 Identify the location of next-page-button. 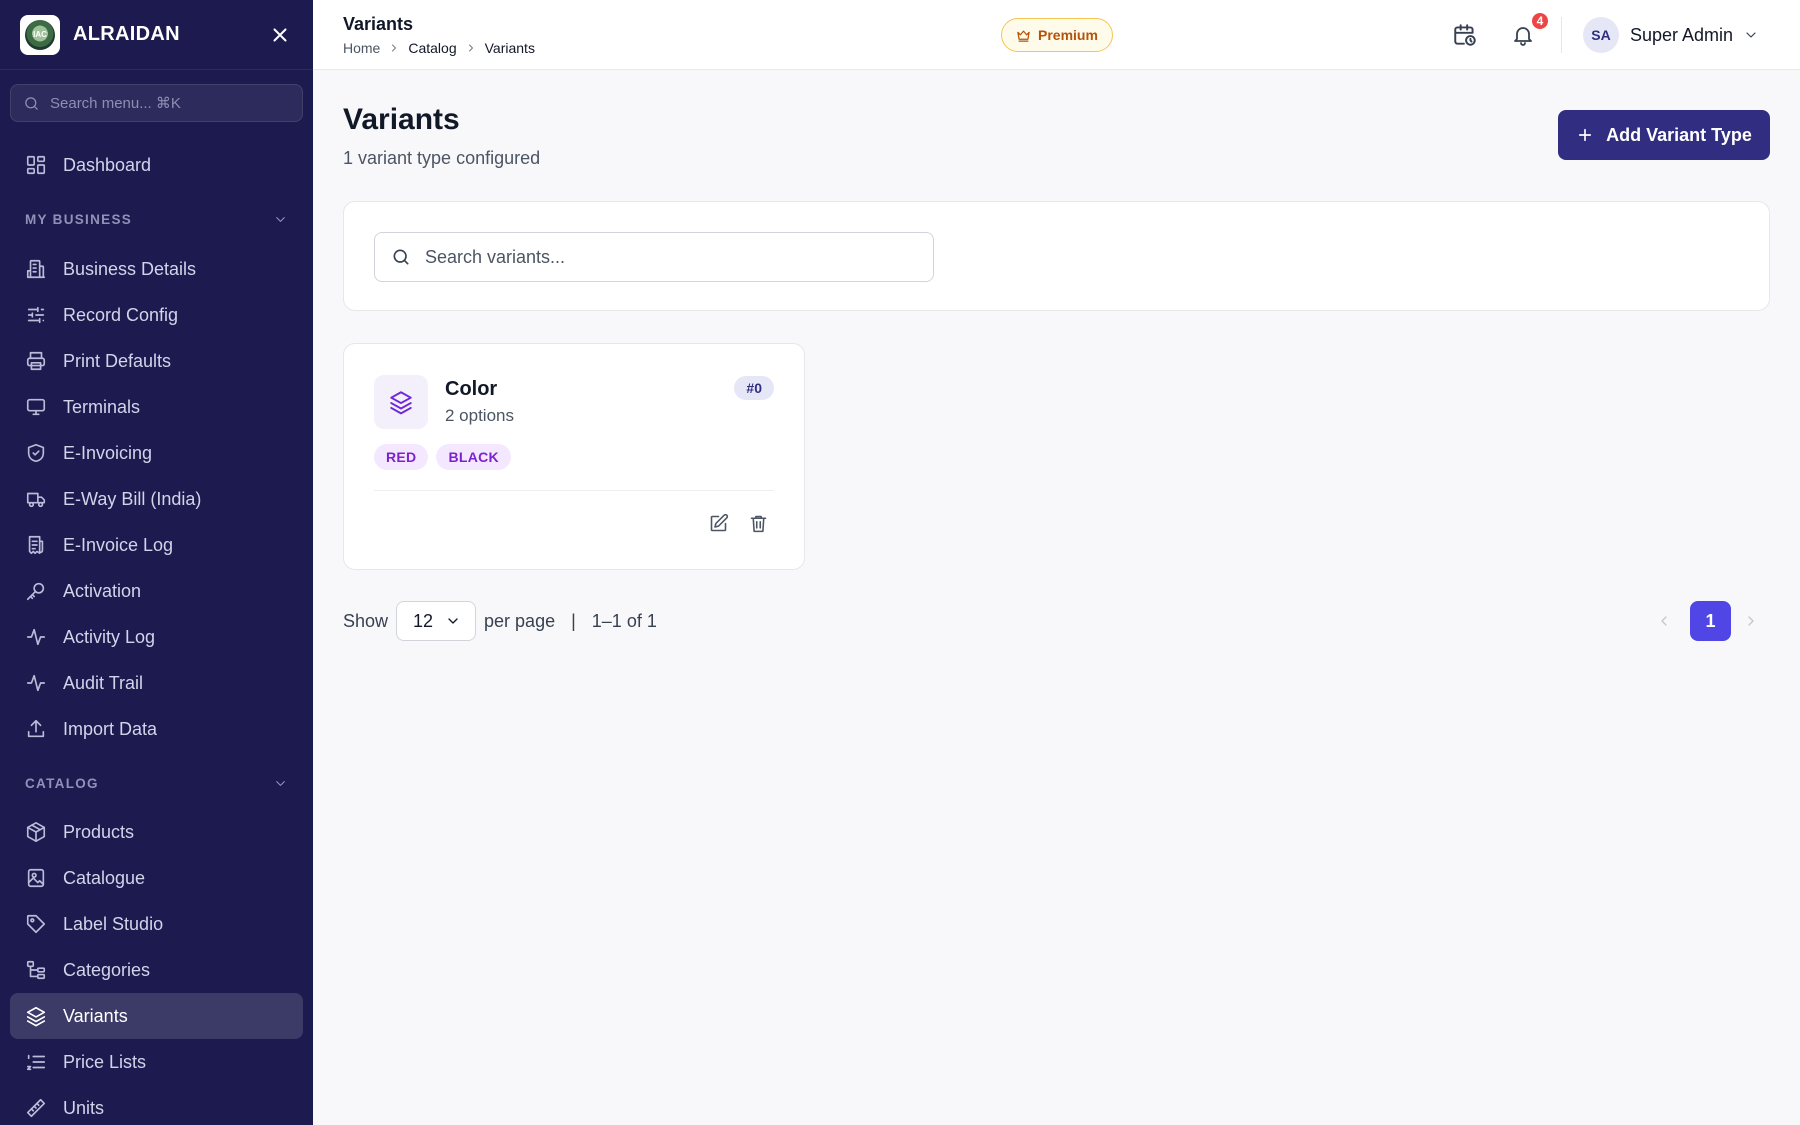
(1751, 621).